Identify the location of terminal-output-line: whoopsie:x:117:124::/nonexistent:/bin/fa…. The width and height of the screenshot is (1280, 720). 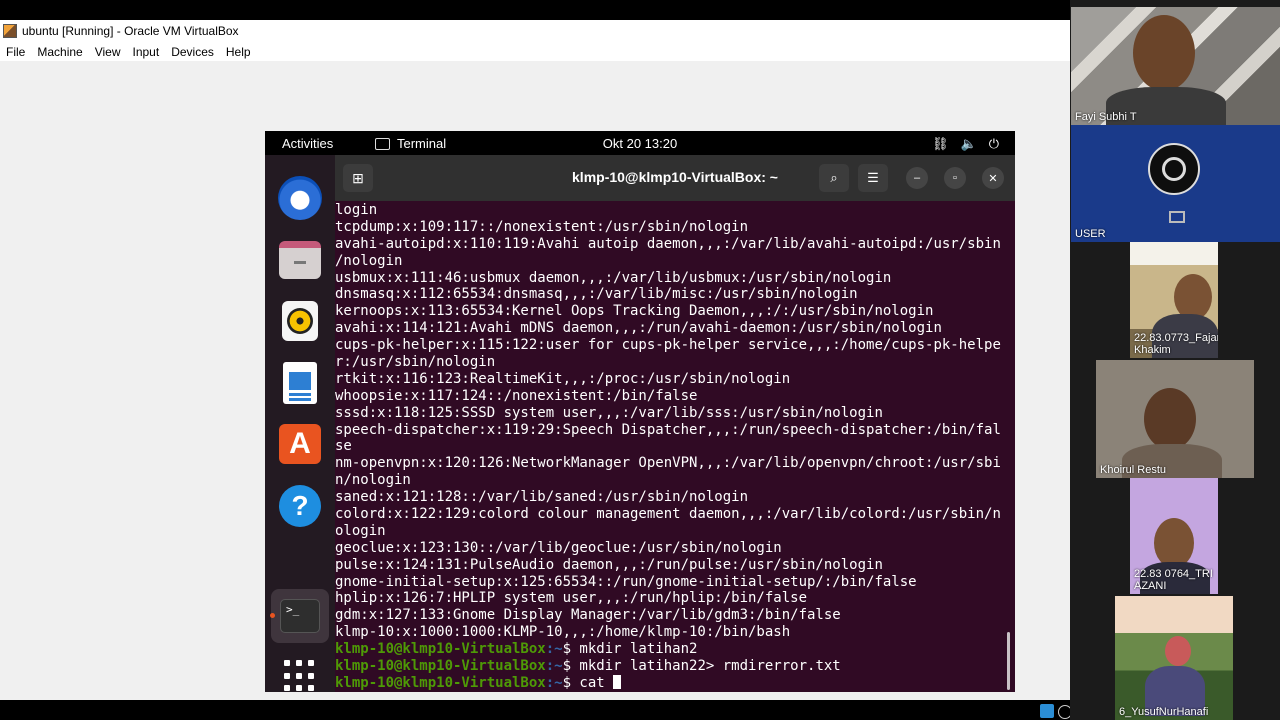
(516, 395).